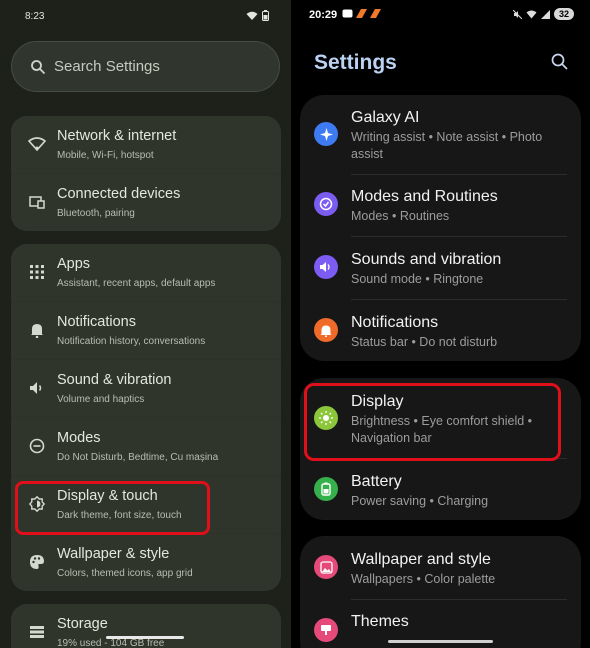 This screenshot has height=648, width=590. I want to click on battery-status-icon, so click(265, 15).